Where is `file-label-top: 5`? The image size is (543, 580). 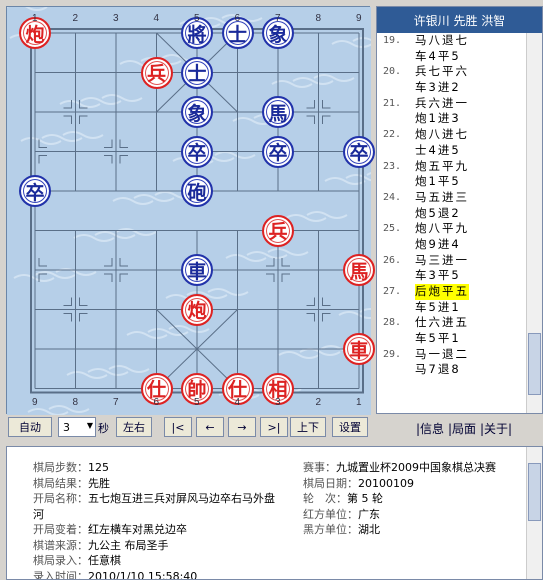
file-label-top: 5 is located at coordinates (197, 18).